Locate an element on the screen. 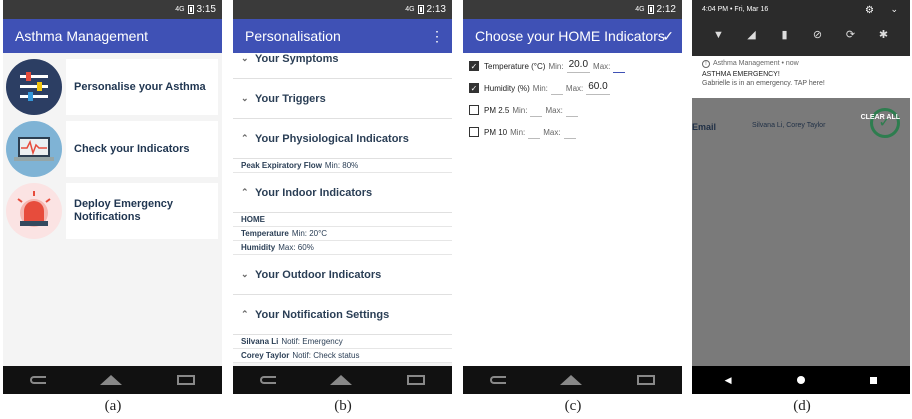 Image resolution: width=912 pixels, height=419 pixels. overflow-menu-icon: ⋮ is located at coordinates (437, 36).